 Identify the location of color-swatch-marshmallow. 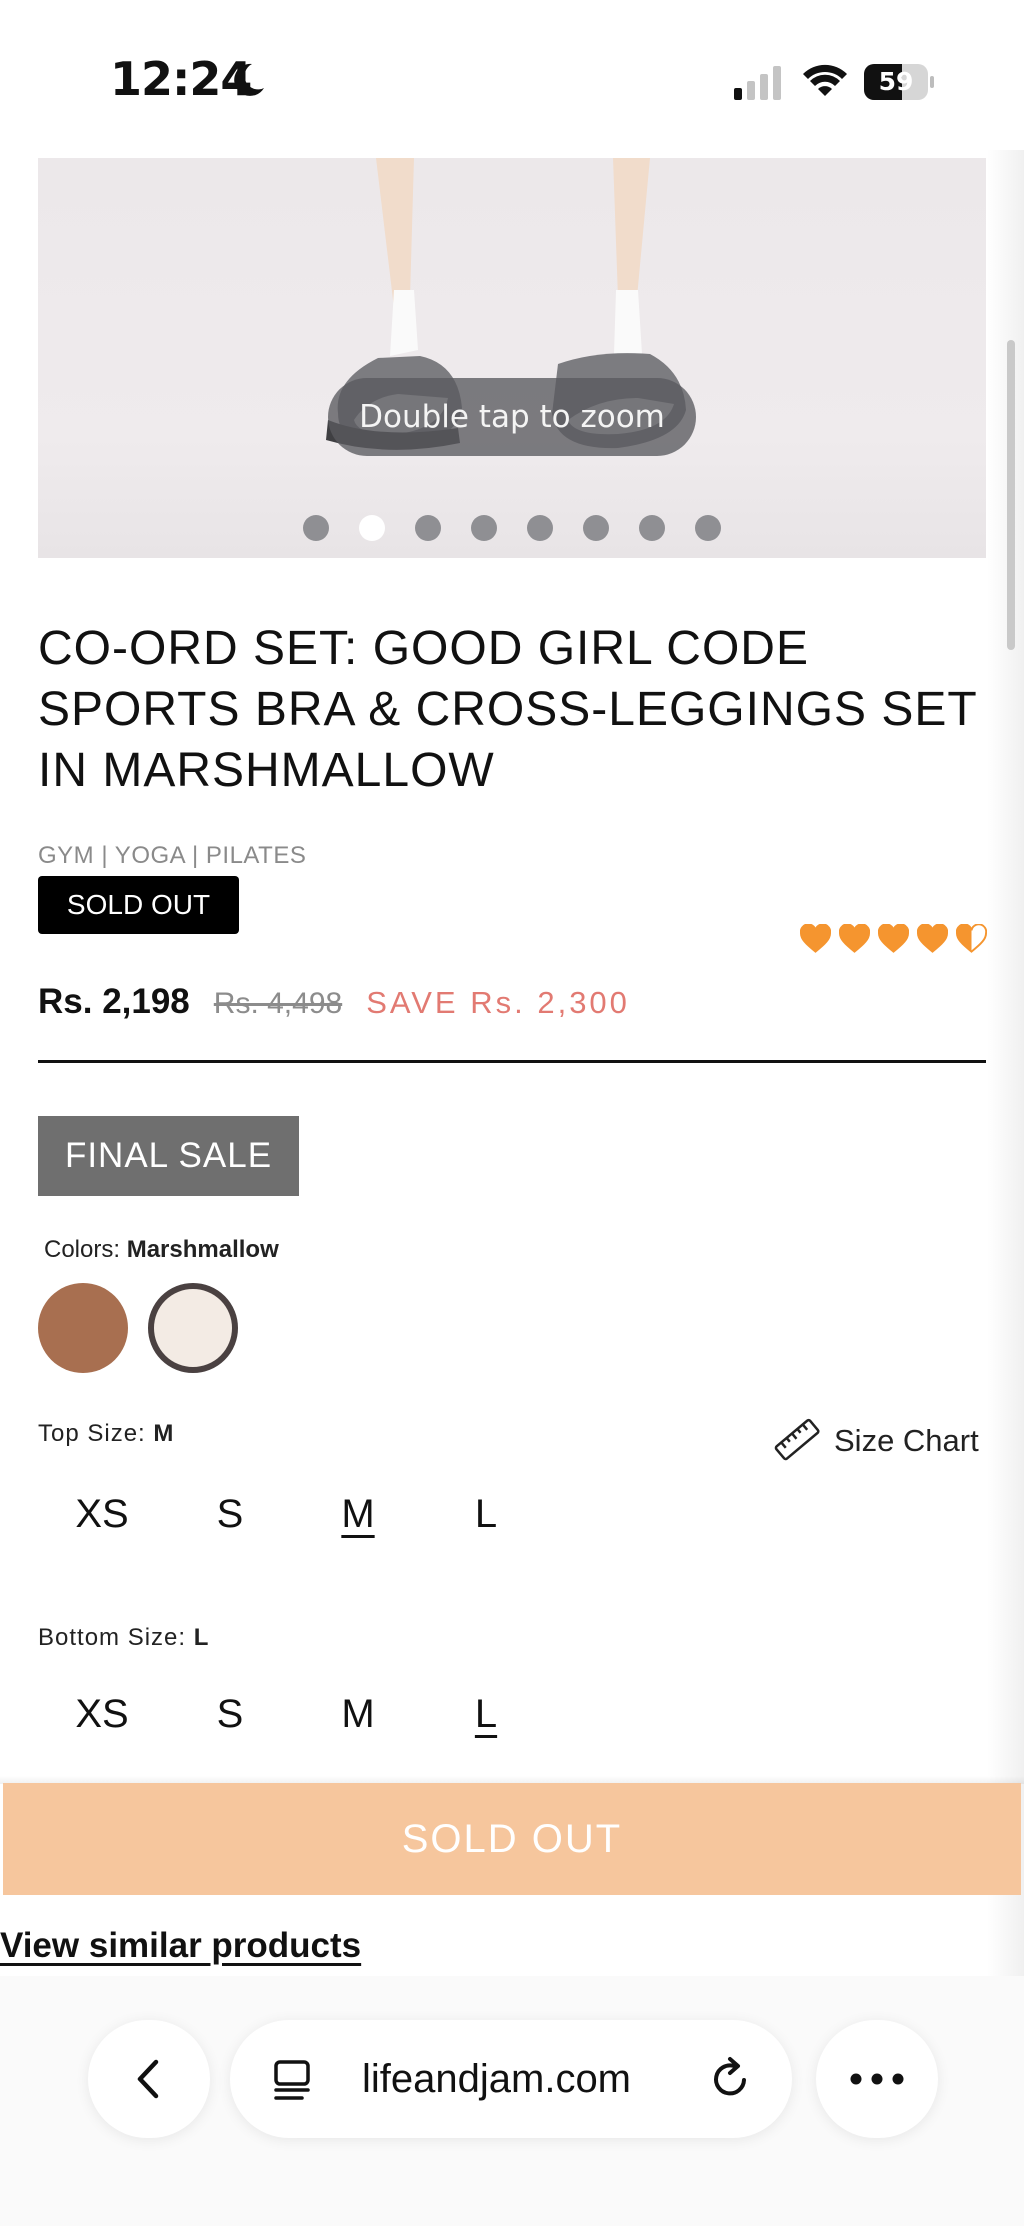
(193, 1328).